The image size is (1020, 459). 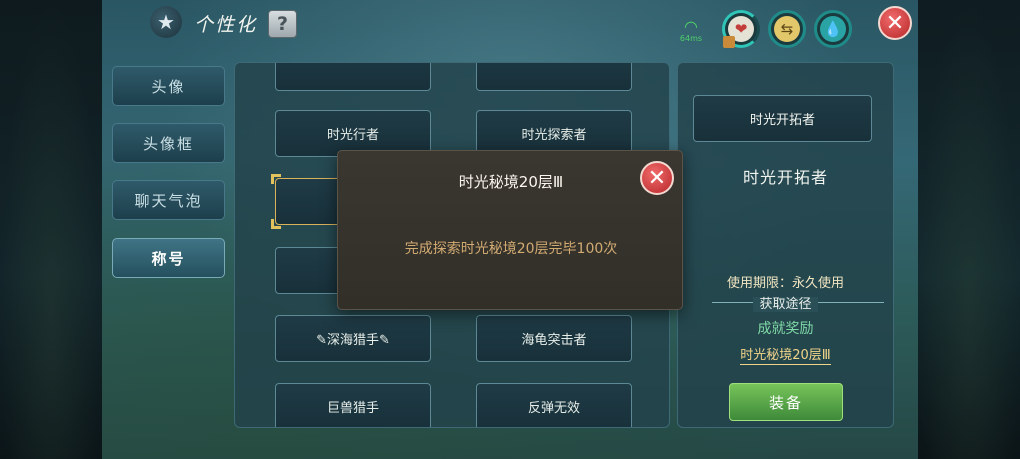 I want to click on help-button: ?, so click(x=282, y=24).